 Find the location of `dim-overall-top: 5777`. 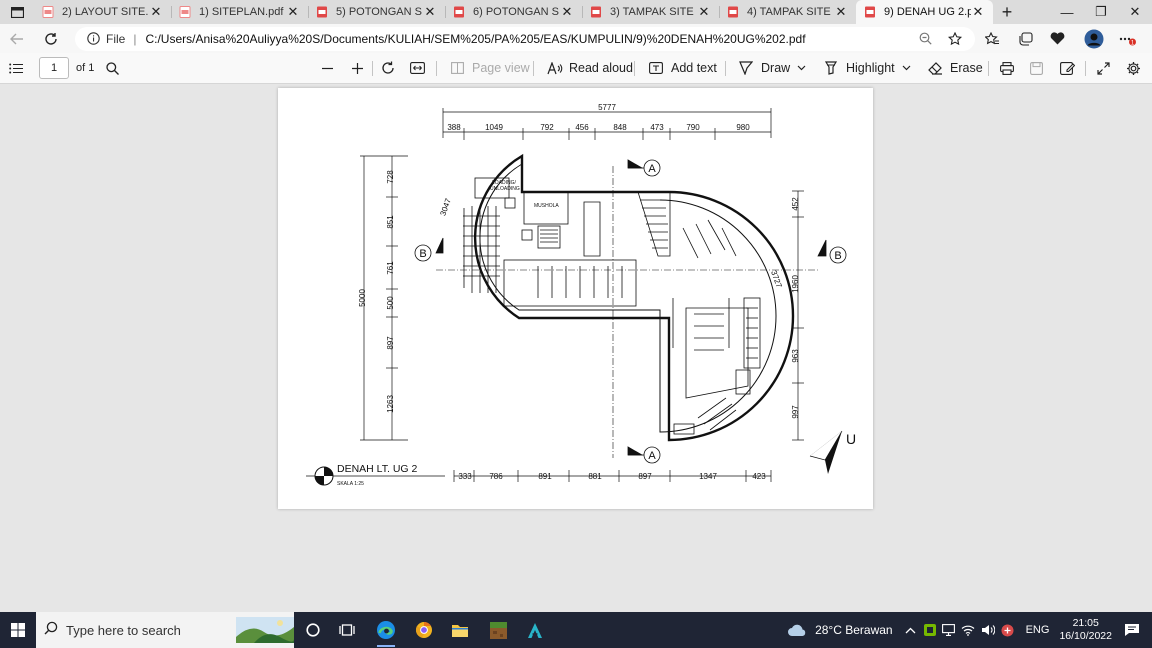

dim-overall-top: 5777 is located at coordinates (607, 107).